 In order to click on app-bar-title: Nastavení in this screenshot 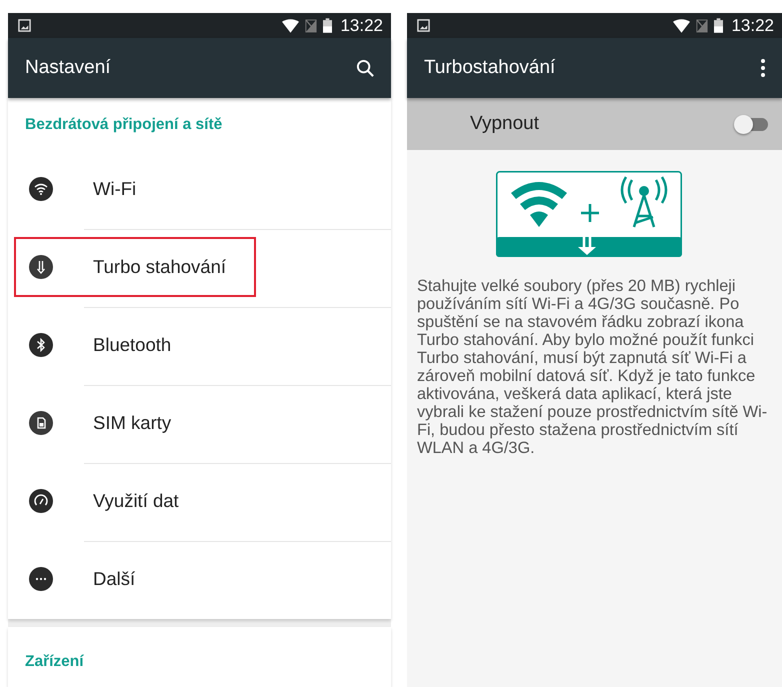, I will do `click(68, 68)`.